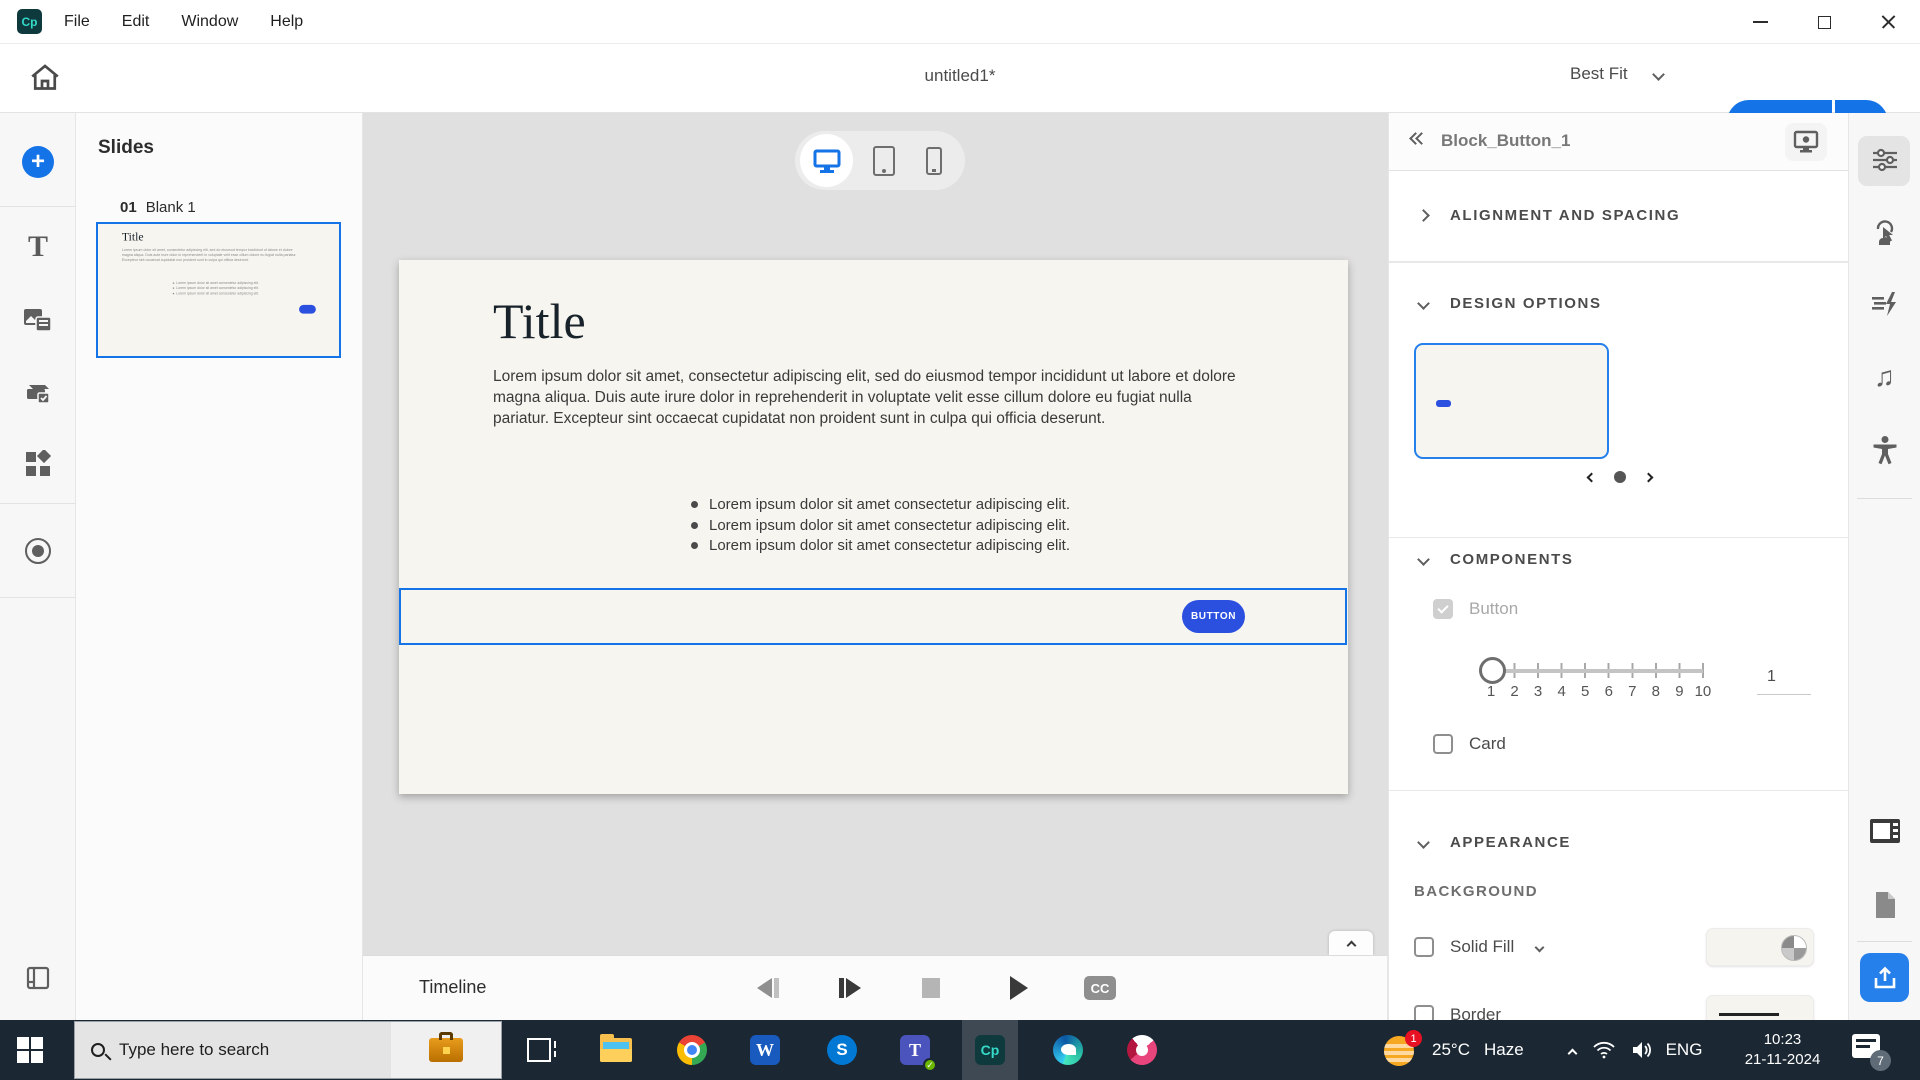 The height and width of the screenshot is (1080, 1920). What do you see at coordinates (1884, 233) in the screenshot?
I see `interactions-button` at bounding box center [1884, 233].